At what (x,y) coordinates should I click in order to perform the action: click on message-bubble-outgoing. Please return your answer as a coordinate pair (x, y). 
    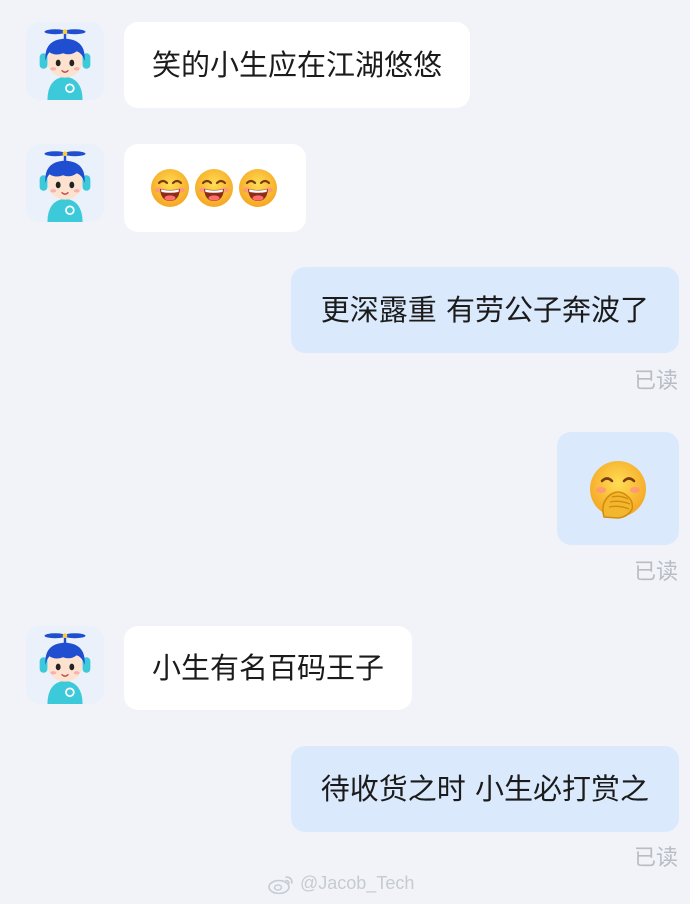
    Looking at the image, I should click on (618, 488).